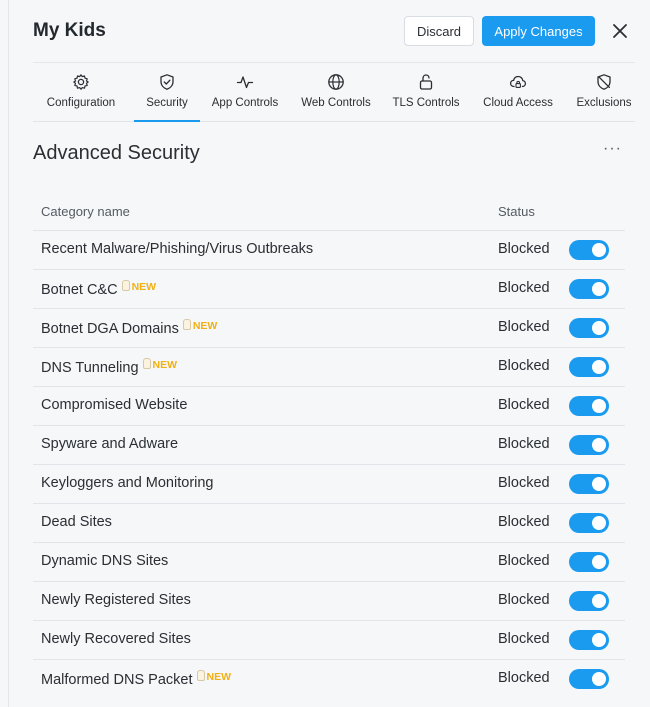  I want to click on category-name-cell: Newly Registered Sites, so click(116, 600).